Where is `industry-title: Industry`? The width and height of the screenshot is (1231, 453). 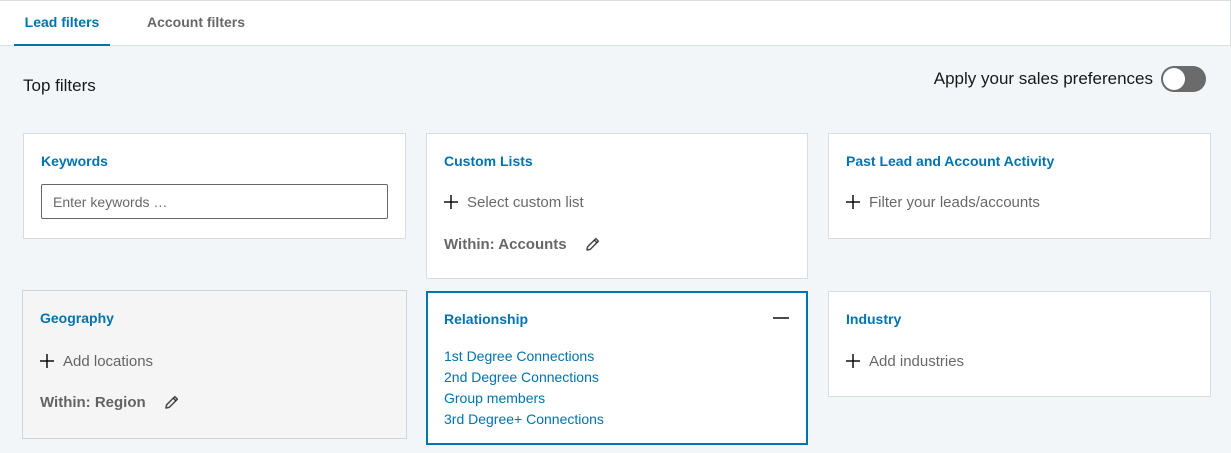
industry-title: Industry is located at coordinates (873, 319).